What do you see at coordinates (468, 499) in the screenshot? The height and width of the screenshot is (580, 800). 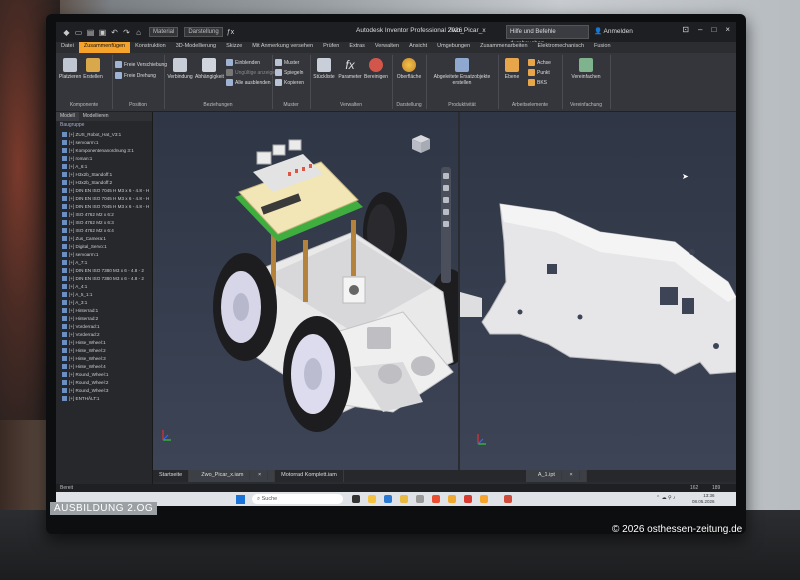 I see `powerpoint-icon` at bounding box center [468, 499].